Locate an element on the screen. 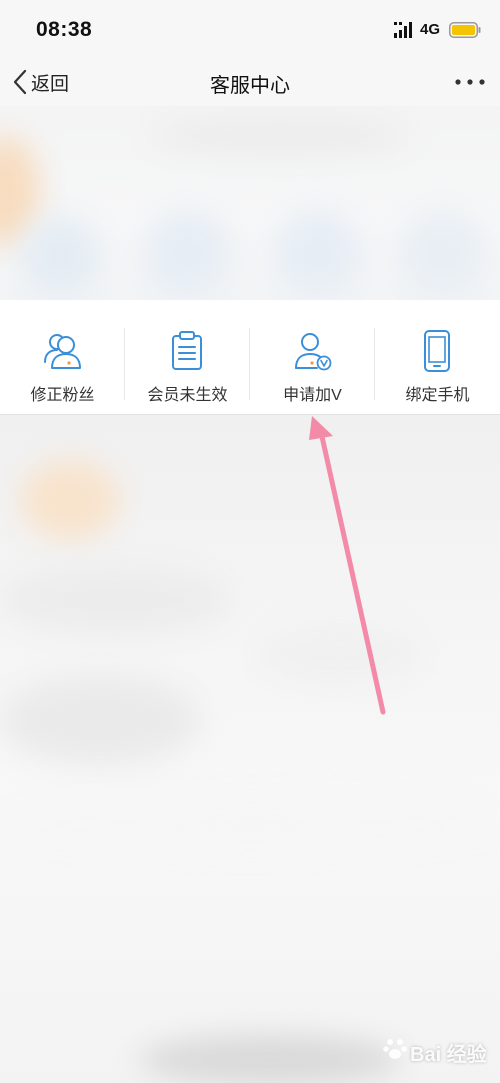 The image size is (500, 1083). service-membership-inactive: 会员未生效 is located at coordinates (187, 357).